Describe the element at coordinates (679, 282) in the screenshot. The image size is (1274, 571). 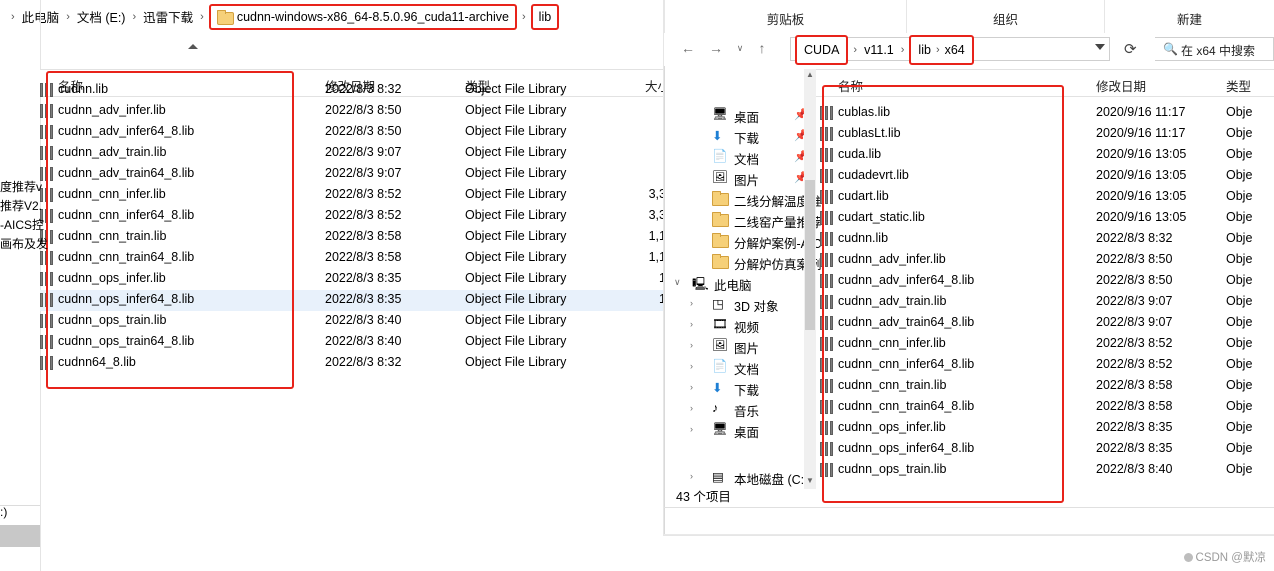
I see `chevron-down-icon: ∨` at that location.